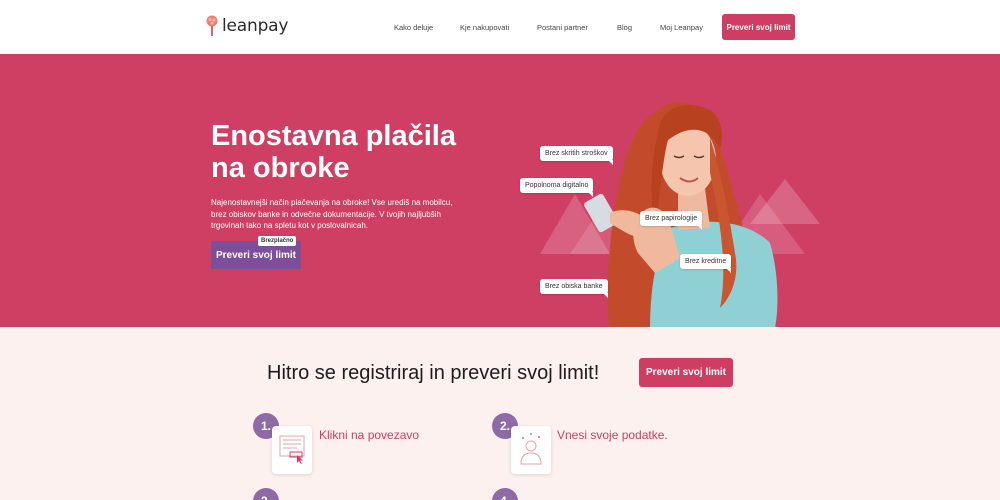  Describe the element at coordinates (562, 27) in the screenshot. I see `nav-item-postani-partner: Postani partner` at that location.